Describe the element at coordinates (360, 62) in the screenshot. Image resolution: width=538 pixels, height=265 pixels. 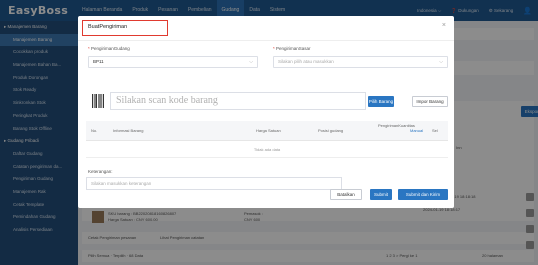
I see `supplier-select: Silakan pilih atau masukkan ⌵` at that location.